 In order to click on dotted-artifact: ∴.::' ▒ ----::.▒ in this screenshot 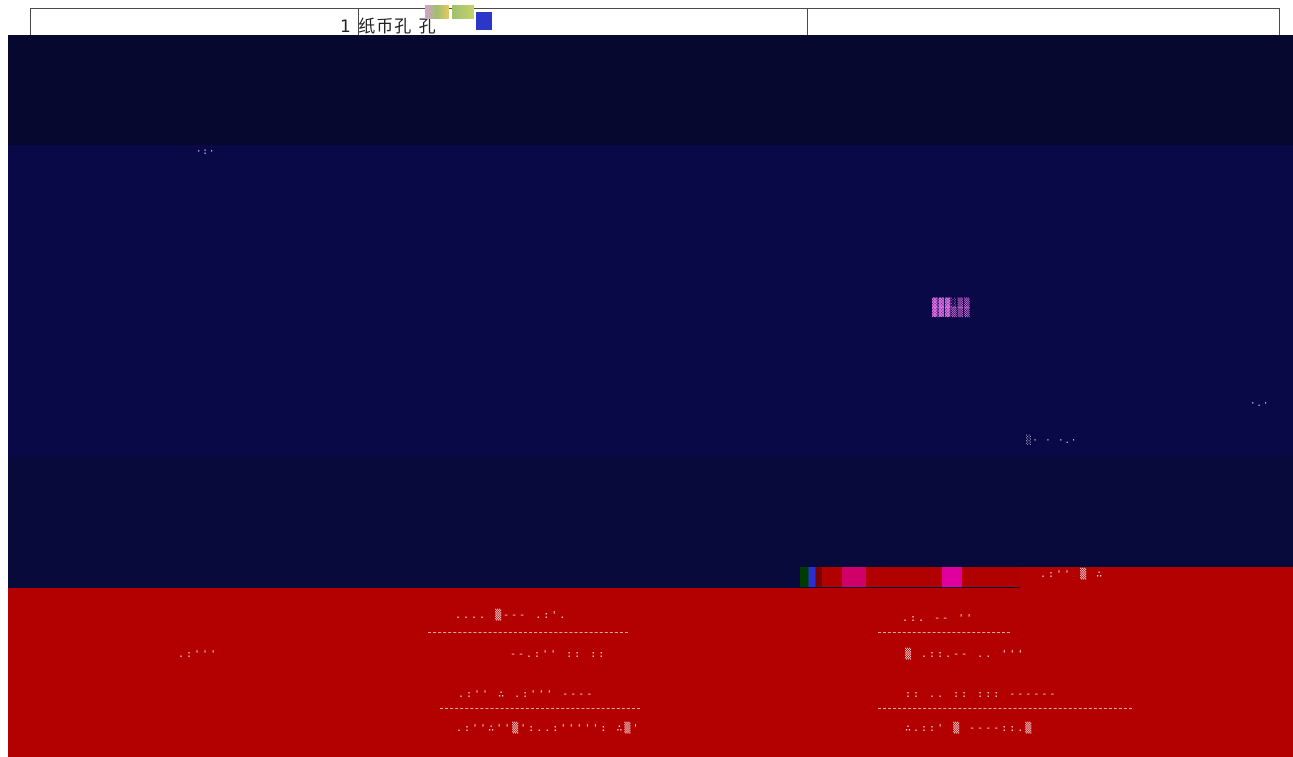, I will do `click(969, 728)`.